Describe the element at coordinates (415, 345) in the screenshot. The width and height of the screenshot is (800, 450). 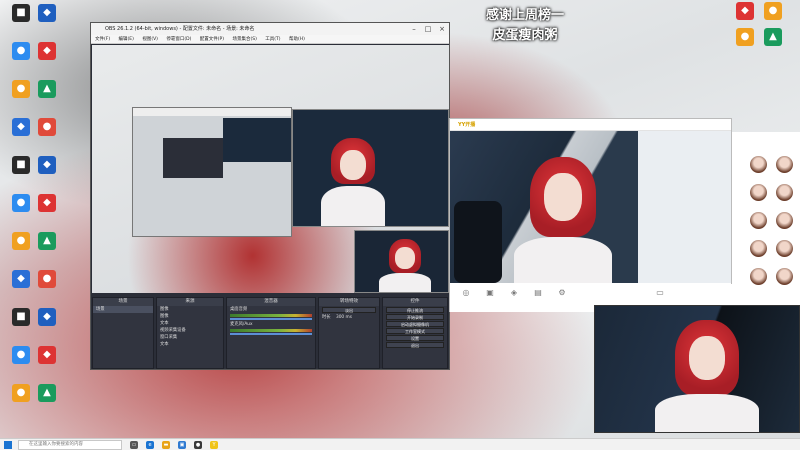
I see `exit-button: 退出` at that location.